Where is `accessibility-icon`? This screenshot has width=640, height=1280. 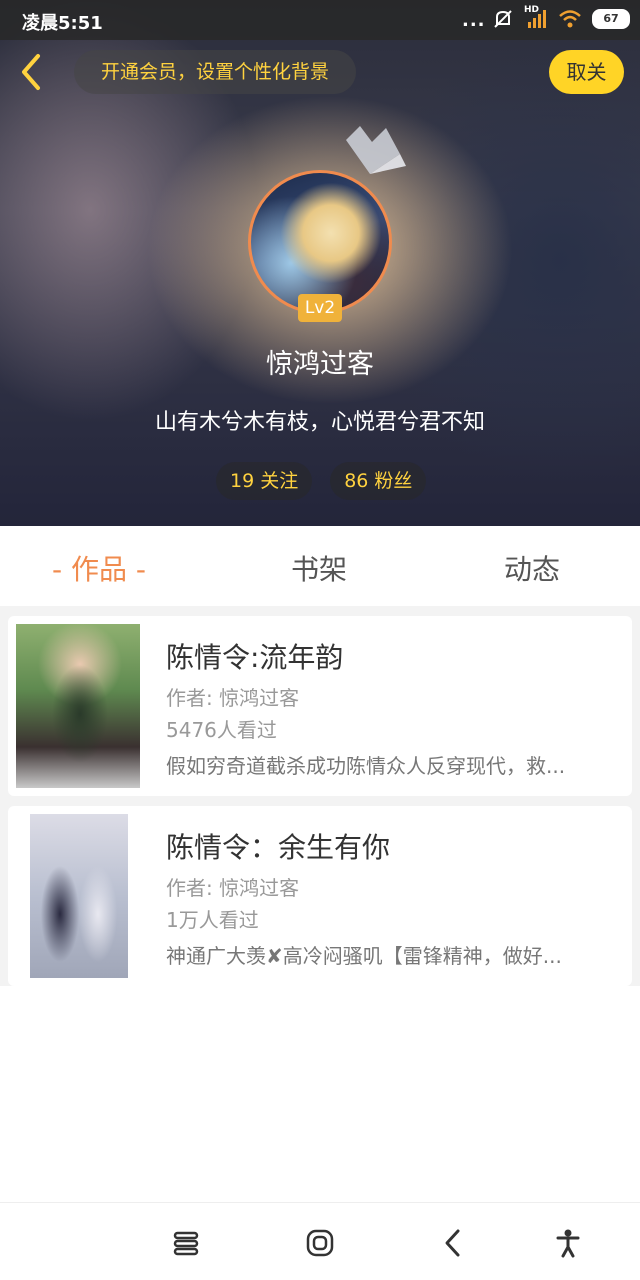
accessibility-icon is located at coordinates (568, 1243).